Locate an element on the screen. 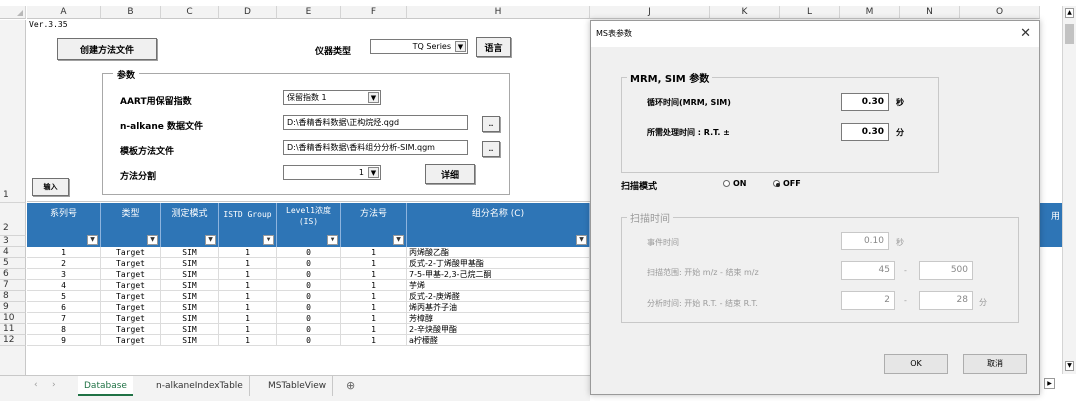 The height and width of the screenshot is (401, 1080). row-header-10: 10 is located at coordinates (13, 318).